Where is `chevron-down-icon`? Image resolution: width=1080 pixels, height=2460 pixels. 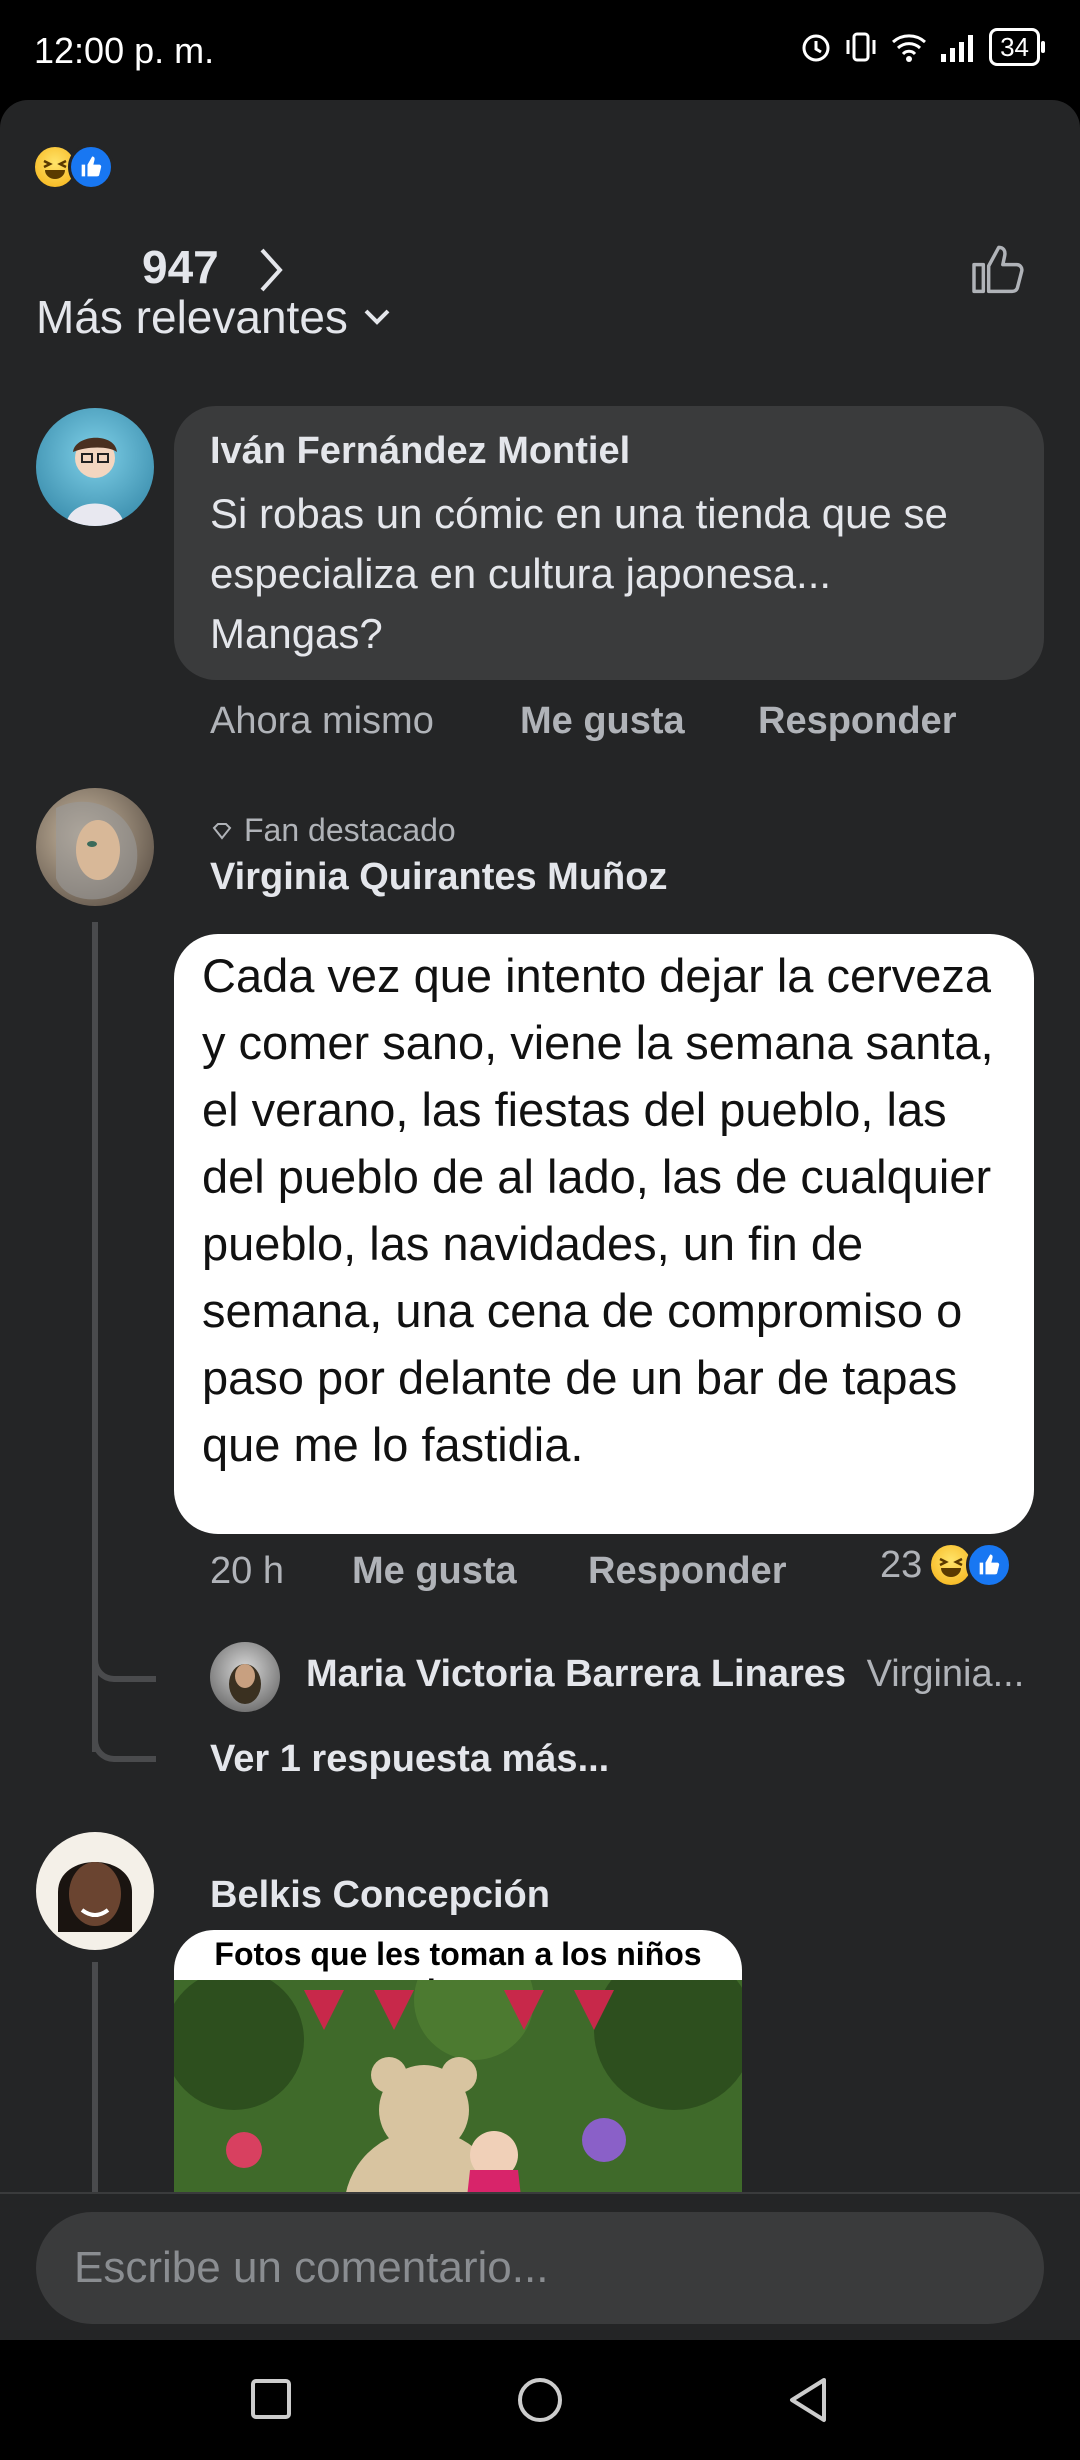
chevron-down-icon is located at coordinates (377, 317).